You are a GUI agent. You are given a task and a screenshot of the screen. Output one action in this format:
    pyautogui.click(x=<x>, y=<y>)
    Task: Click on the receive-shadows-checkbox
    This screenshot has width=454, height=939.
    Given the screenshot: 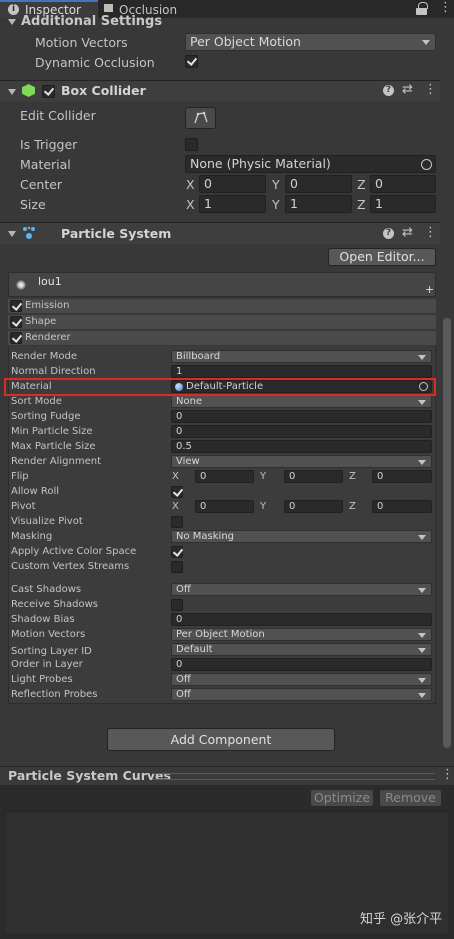 What is the action you would take?
    pyautogui.click(x=177, y=605)
    